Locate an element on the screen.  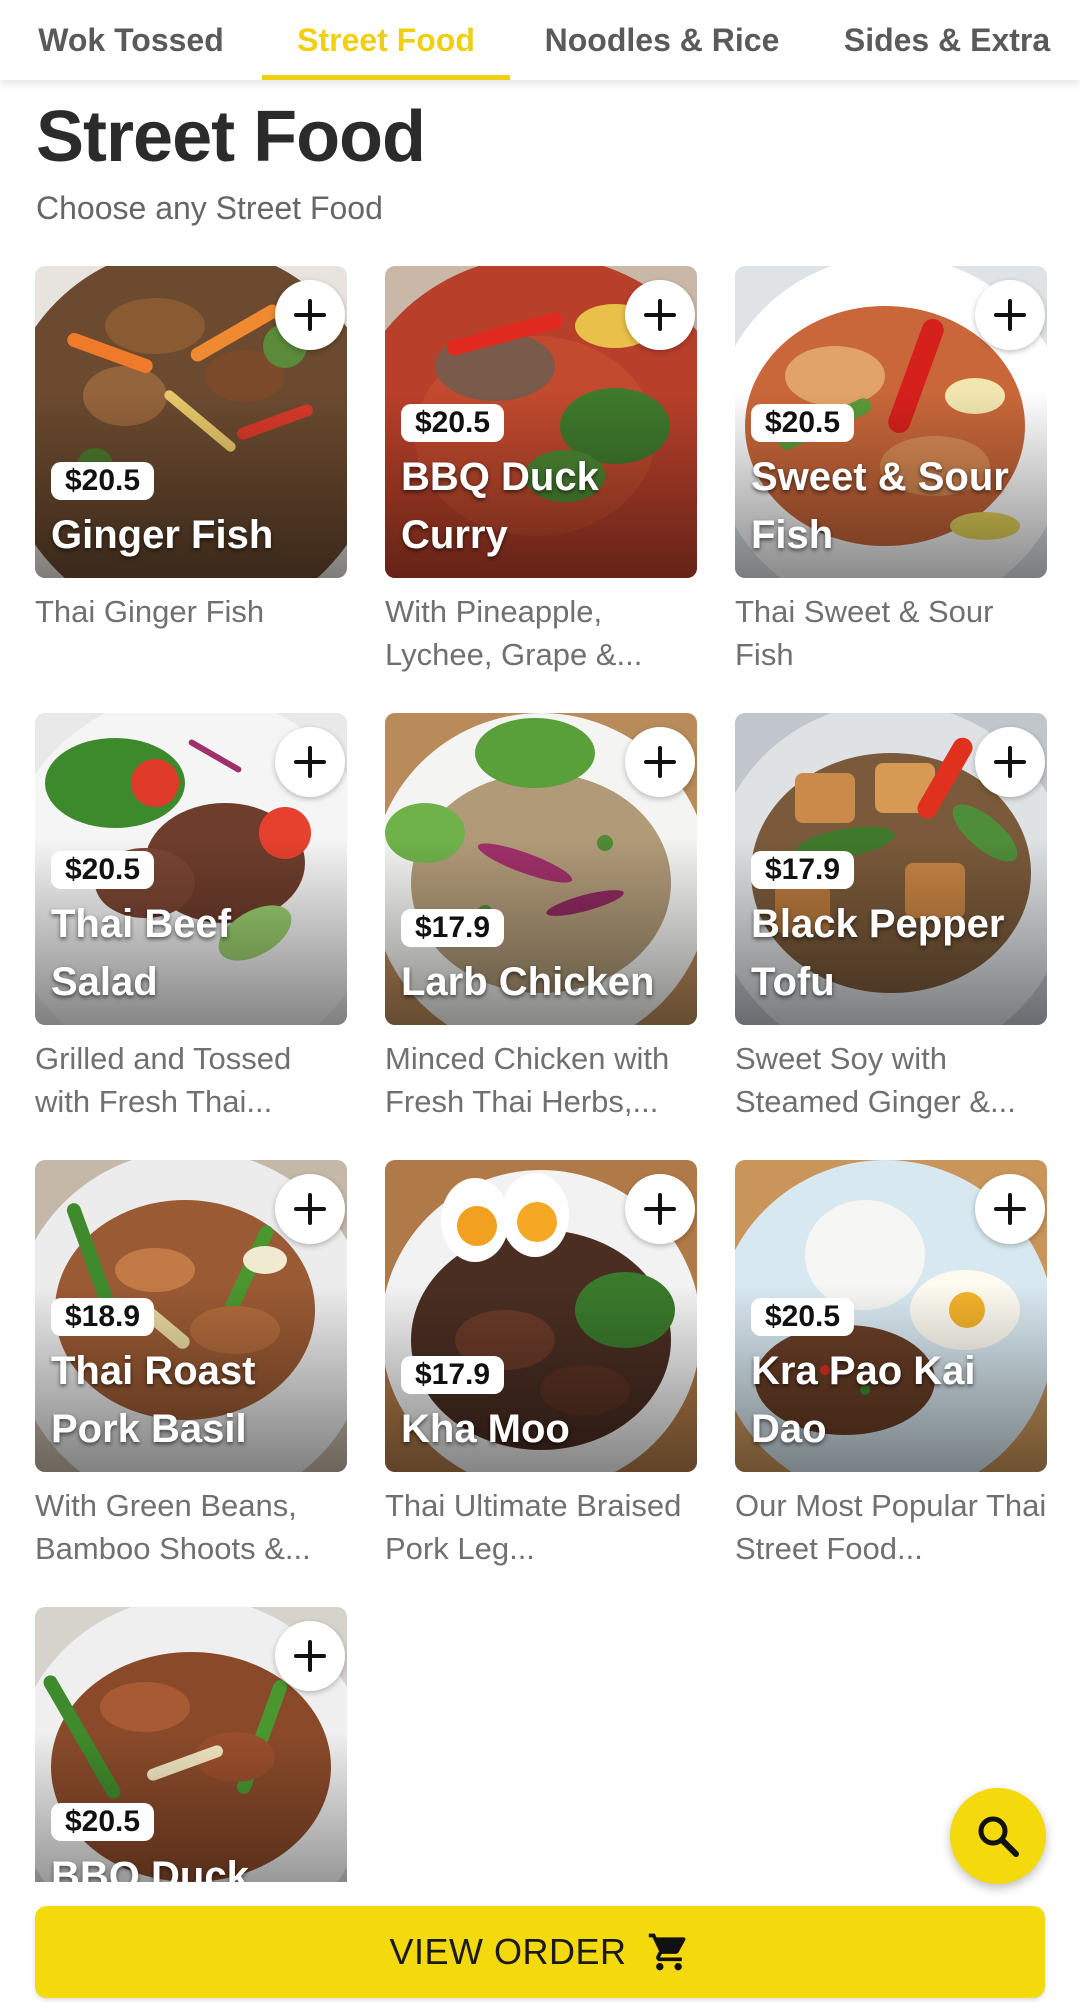
item-name: Kra Pao Kai Dao is located at coordinates (863, 1400).